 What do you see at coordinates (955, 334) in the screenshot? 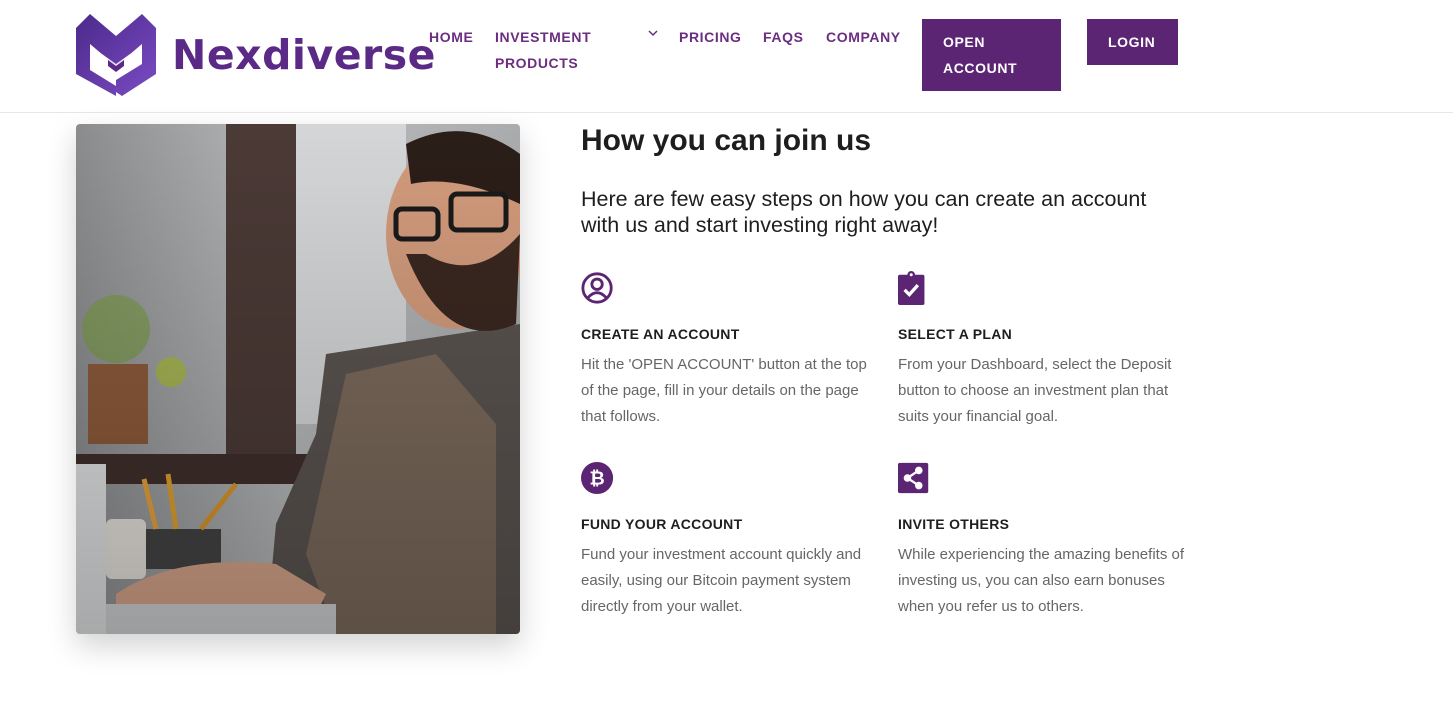
I see `step-title: SELECT A PLAN` at bounding box center [955, 334].